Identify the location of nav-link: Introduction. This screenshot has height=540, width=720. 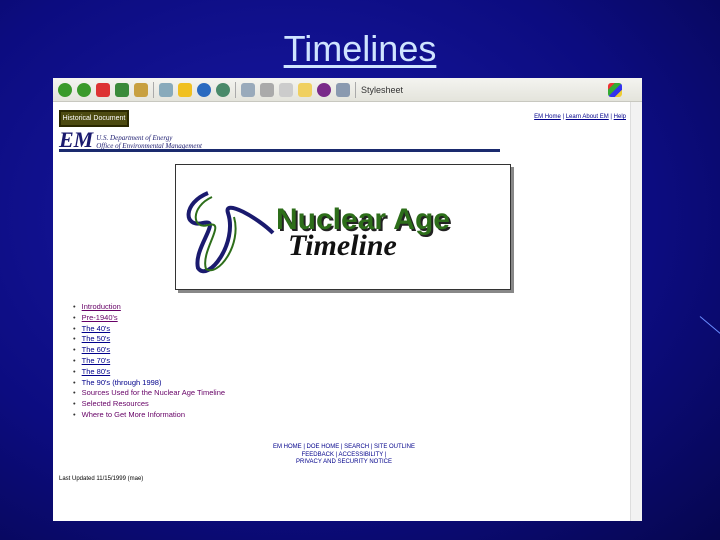
(101, 306).